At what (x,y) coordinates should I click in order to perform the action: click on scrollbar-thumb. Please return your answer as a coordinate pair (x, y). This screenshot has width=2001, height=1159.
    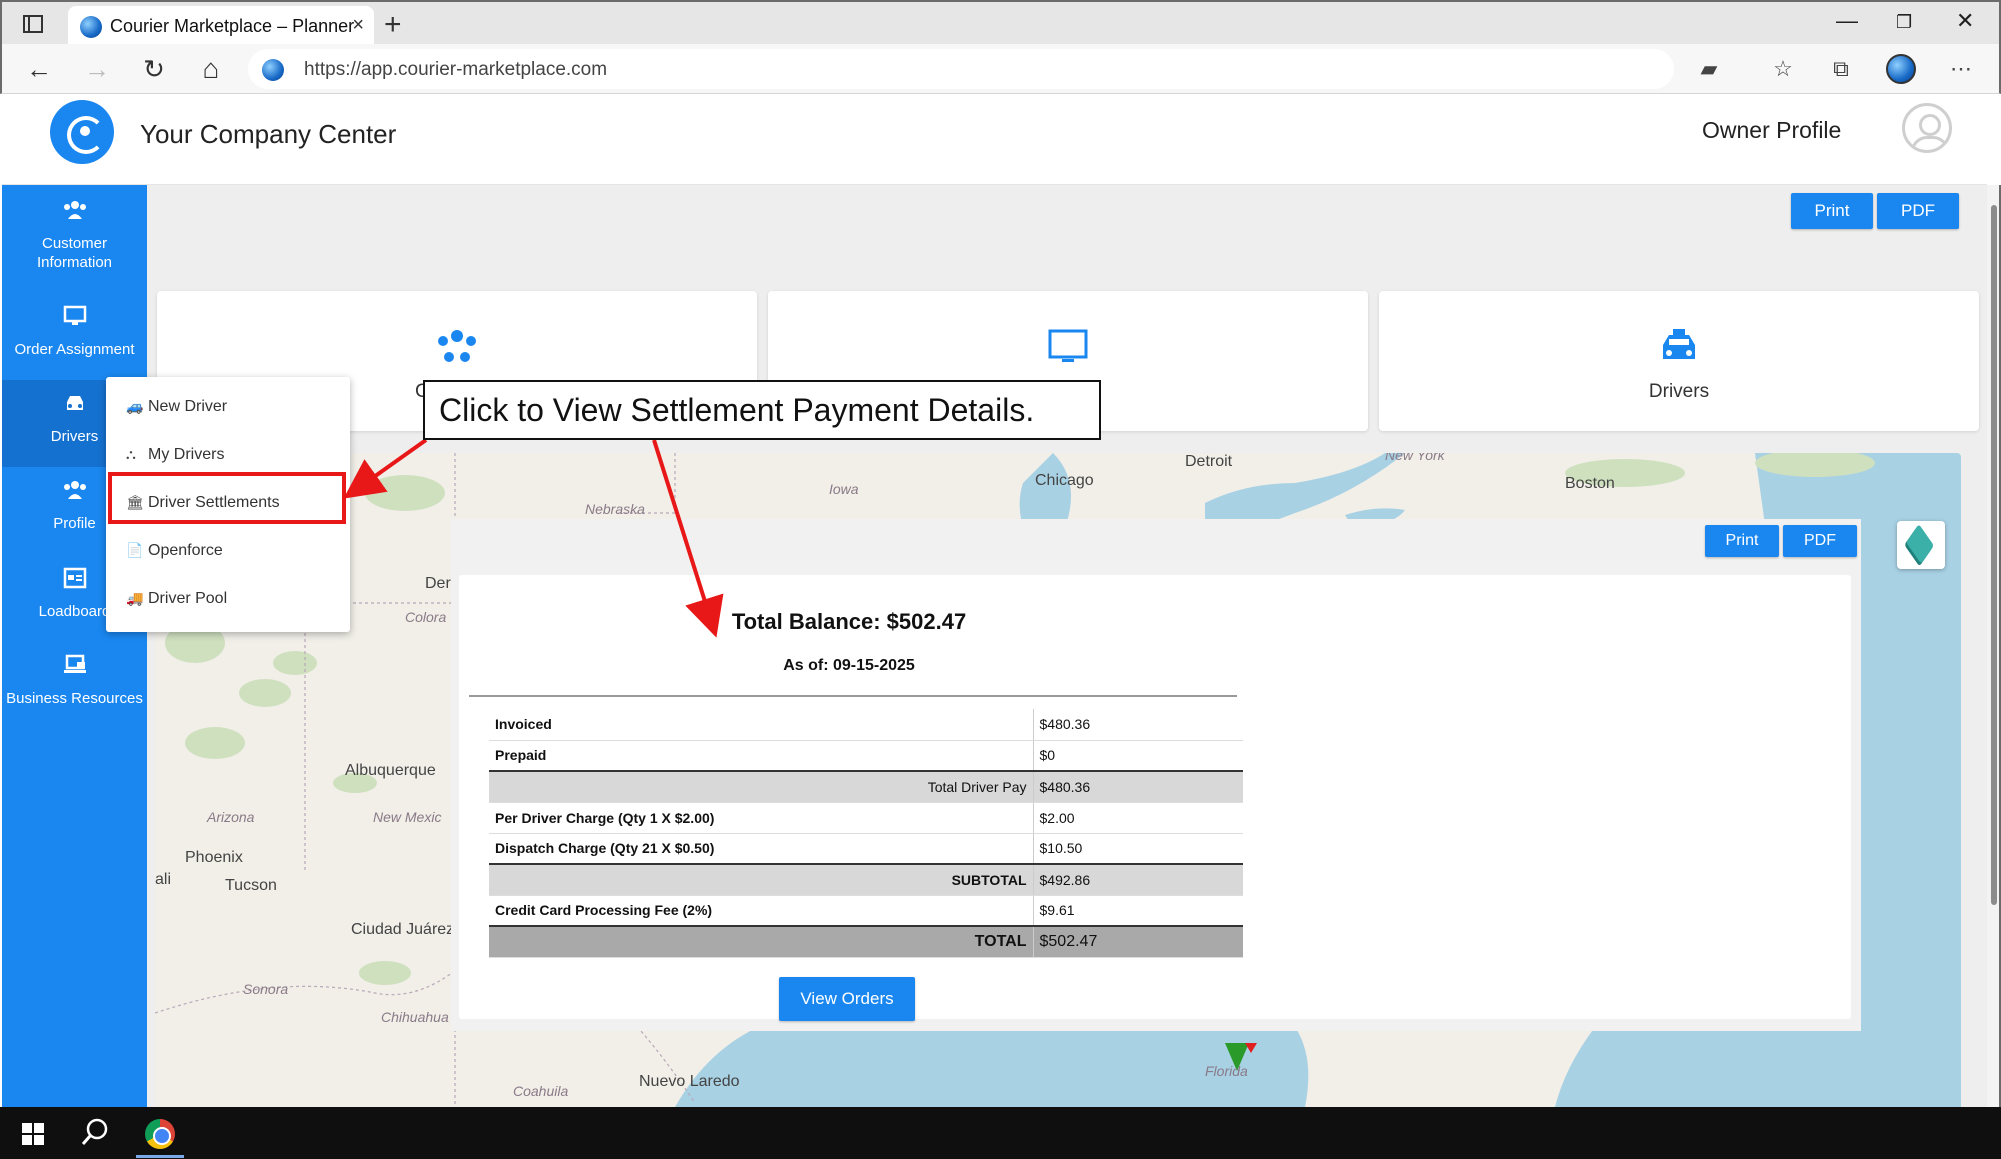
    Looking at the image, I should click on (1994, 555).